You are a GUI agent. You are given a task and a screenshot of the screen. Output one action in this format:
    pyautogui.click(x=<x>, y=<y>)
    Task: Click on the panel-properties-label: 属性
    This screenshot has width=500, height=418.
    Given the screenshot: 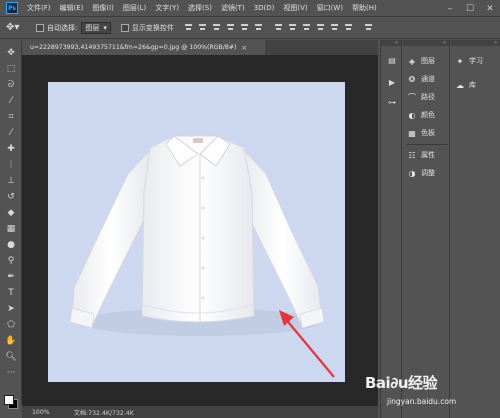 What is the action you would take?
    pyautogui.click(x=428, y=155)
    